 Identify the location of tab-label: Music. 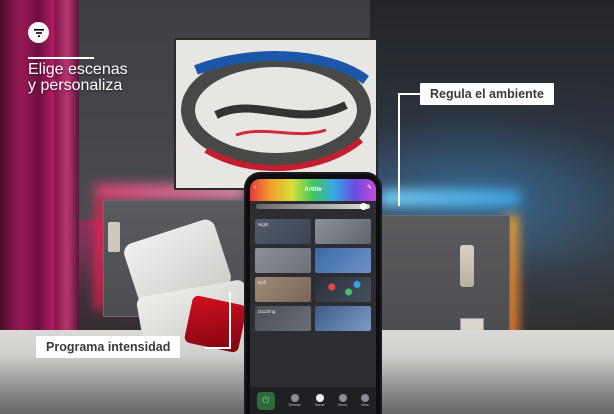
(343, 405).